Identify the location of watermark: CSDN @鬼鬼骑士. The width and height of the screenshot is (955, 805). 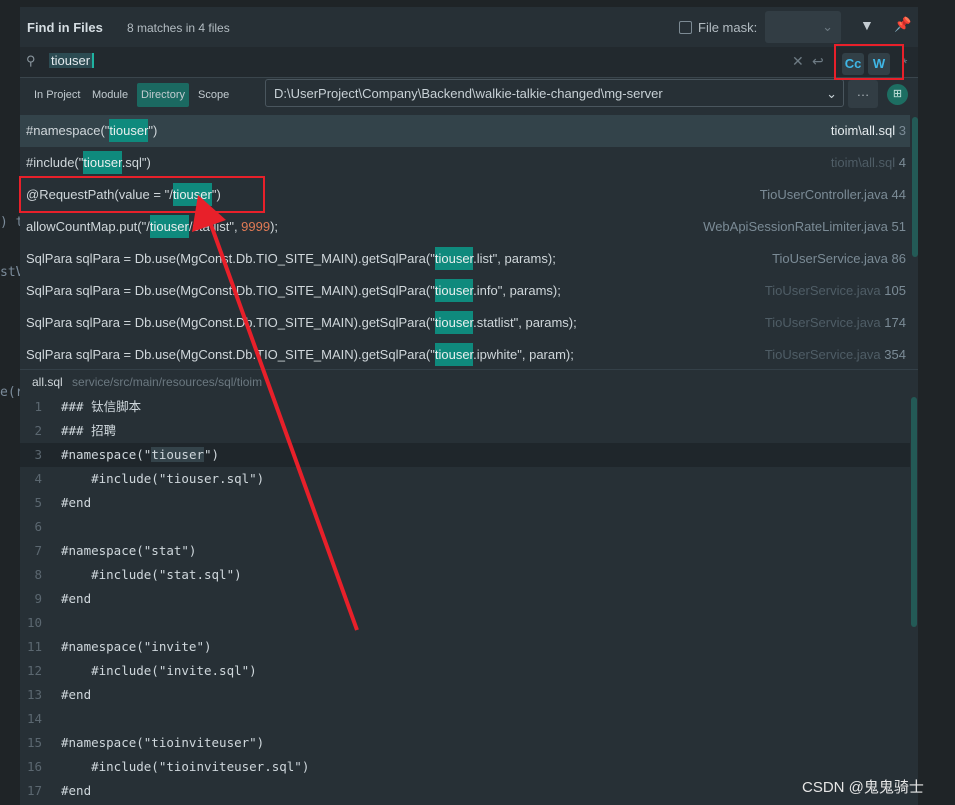
(863, 787).